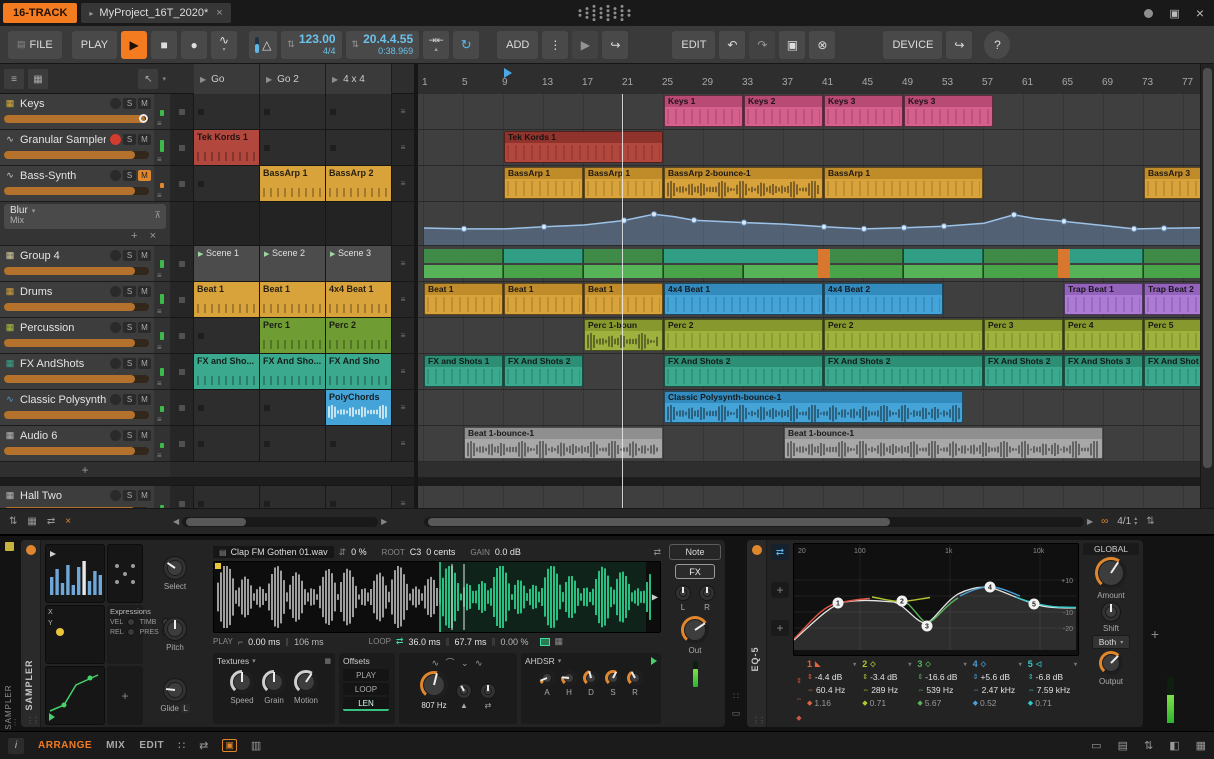 The image size is (1214, 759). What do you see at coordinates (1207, 268) in the screenshot?
I see `vertical-scrollbar-handle` at bounding box center [1207, 268].